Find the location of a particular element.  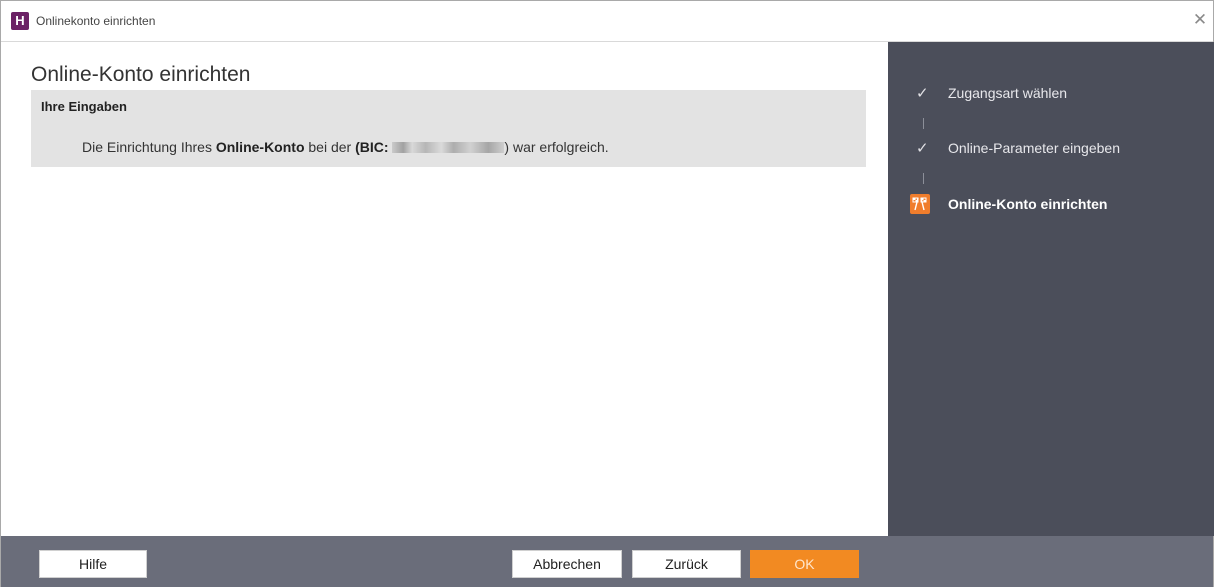

message-bic-label: (BIC: is located at coordinates (374, 147).